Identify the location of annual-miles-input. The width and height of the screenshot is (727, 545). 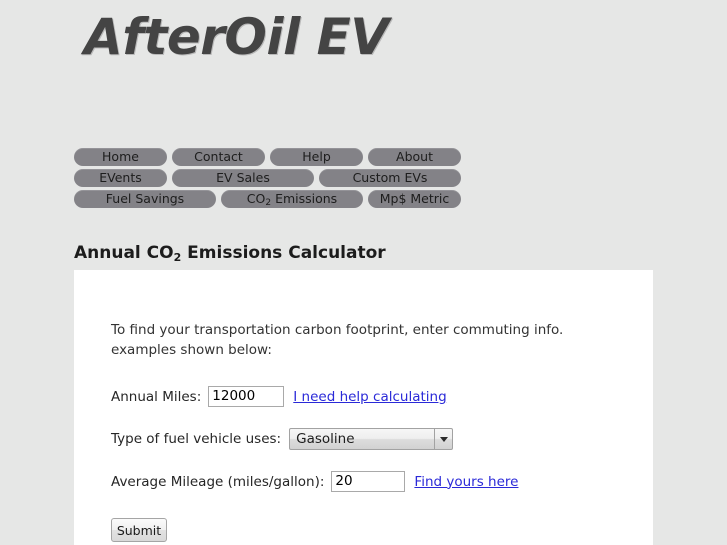
(246, 396).